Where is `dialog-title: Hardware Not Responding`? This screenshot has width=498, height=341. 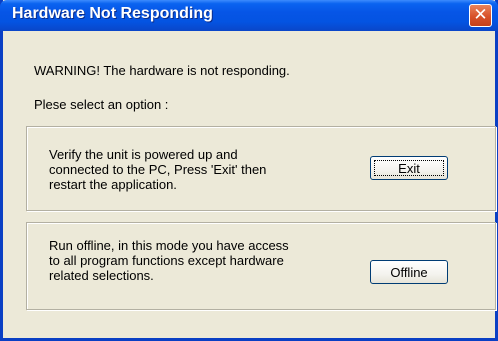
dialog-title: Hardware Not Responding is located at coordinates (112, 13).